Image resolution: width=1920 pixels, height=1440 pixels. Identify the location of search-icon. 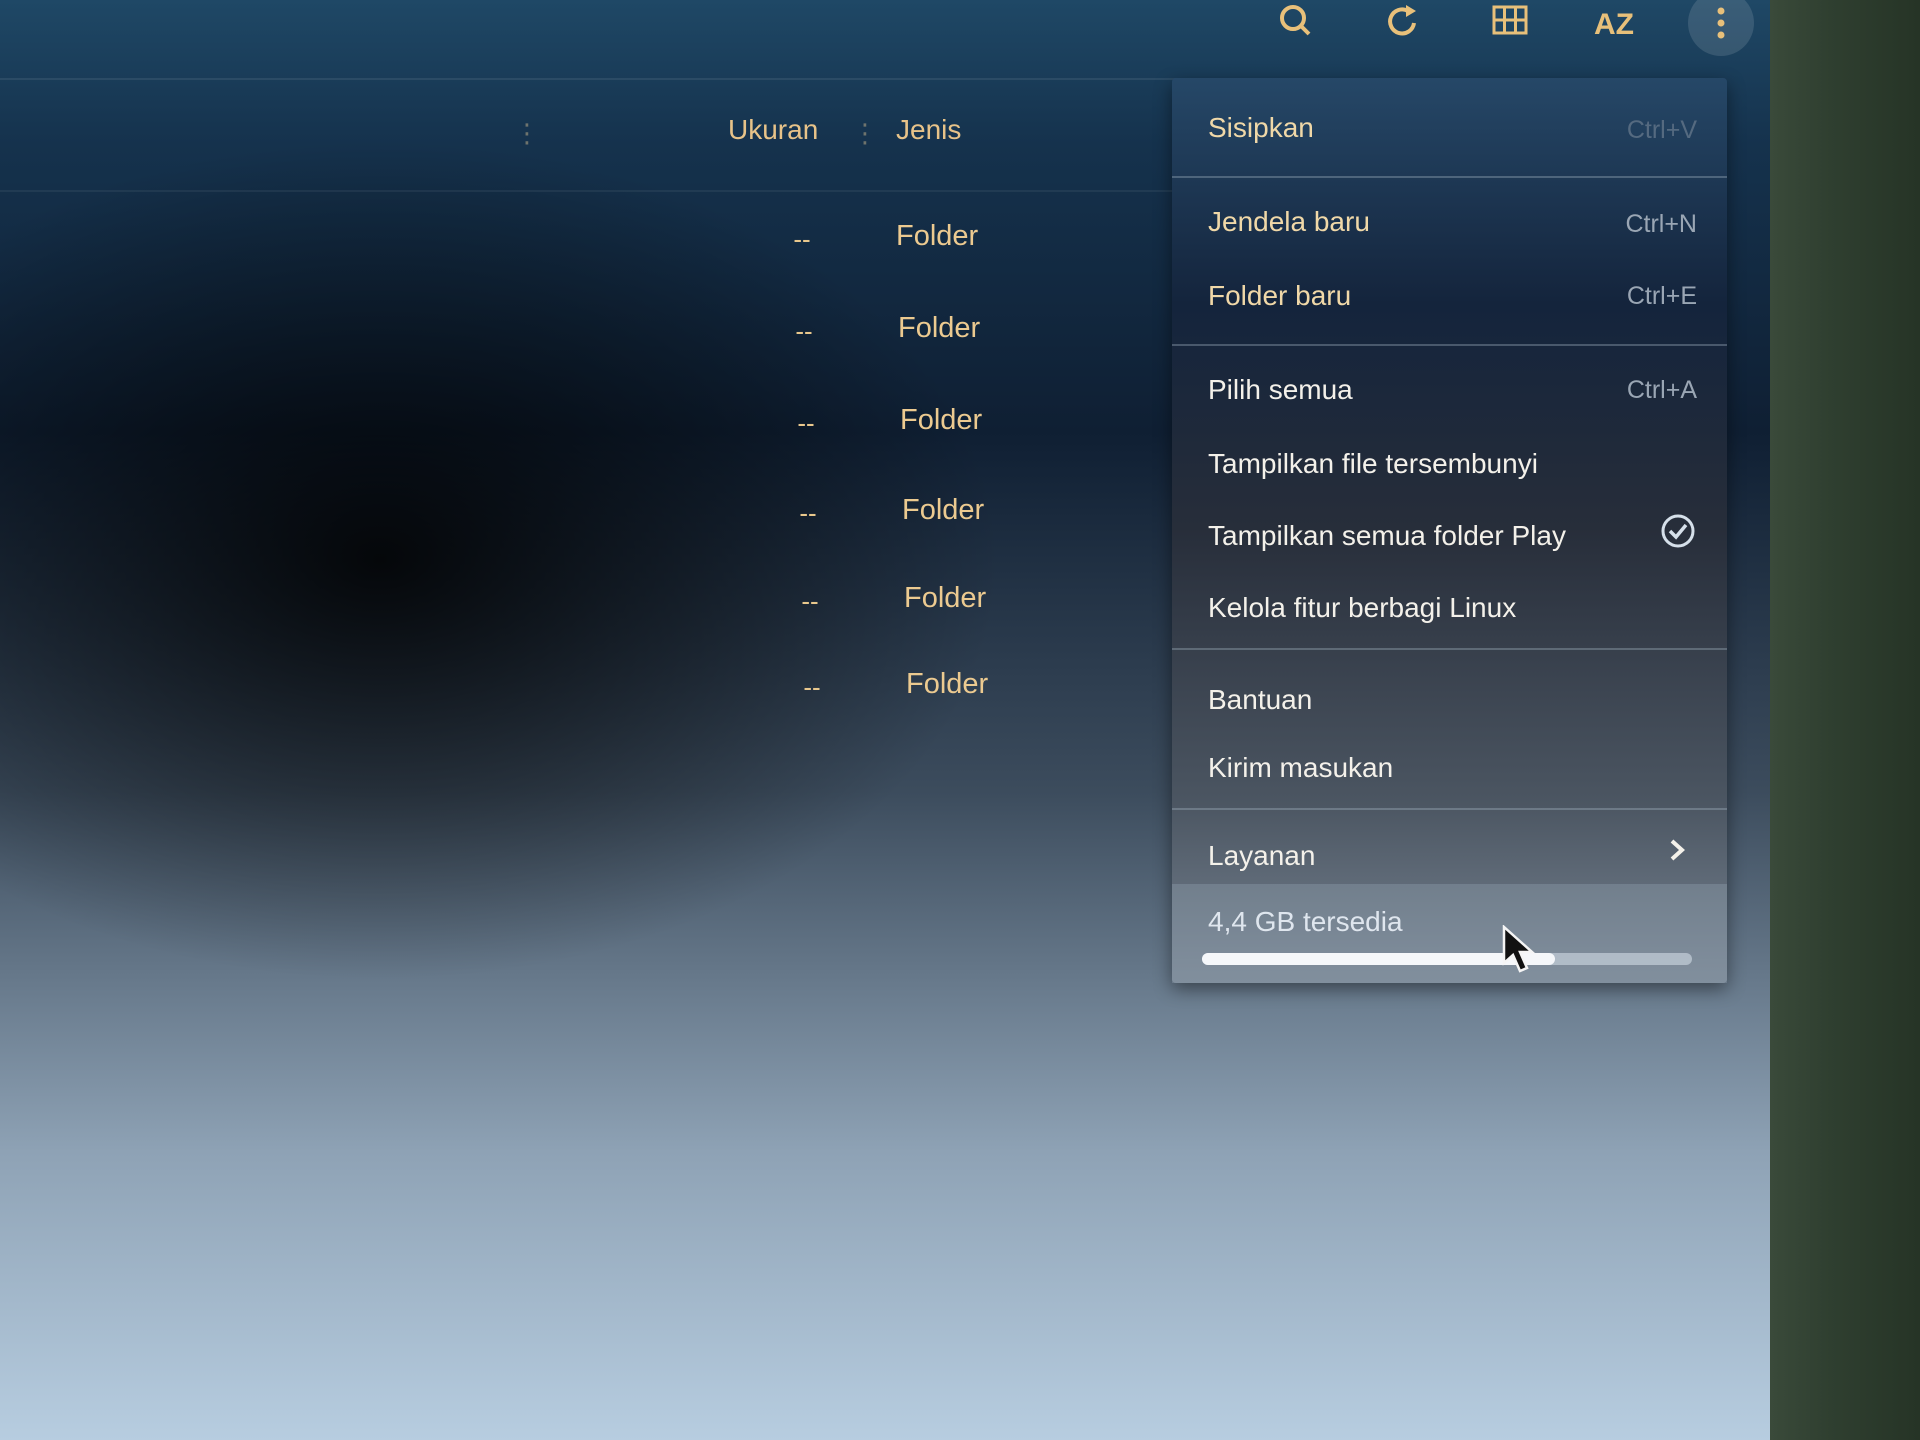
(1295, 20).